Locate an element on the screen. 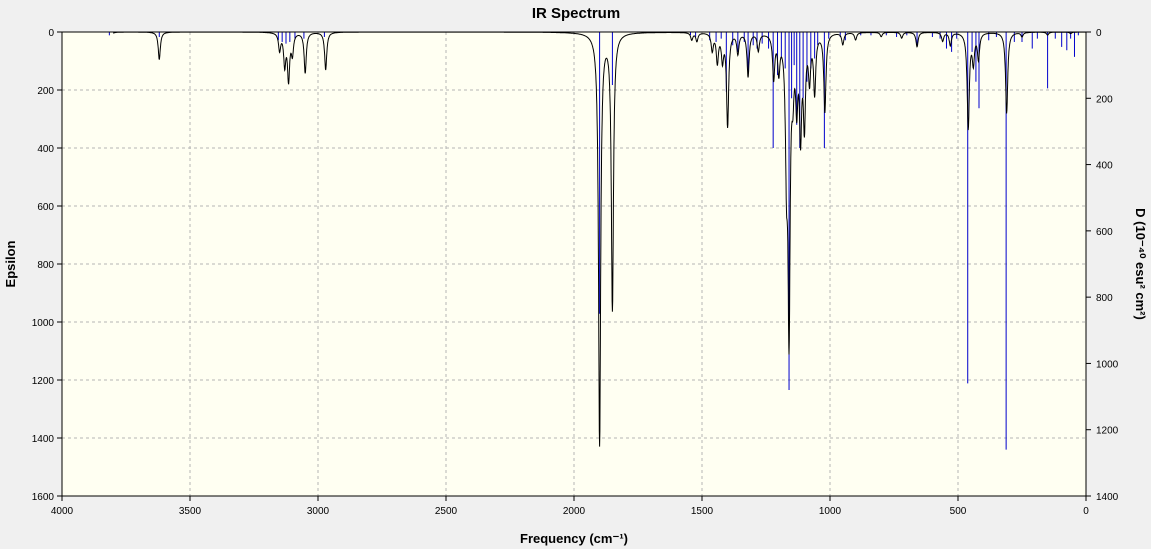  y2-tick-label: 1200 is located at coordinates (1107, 431).